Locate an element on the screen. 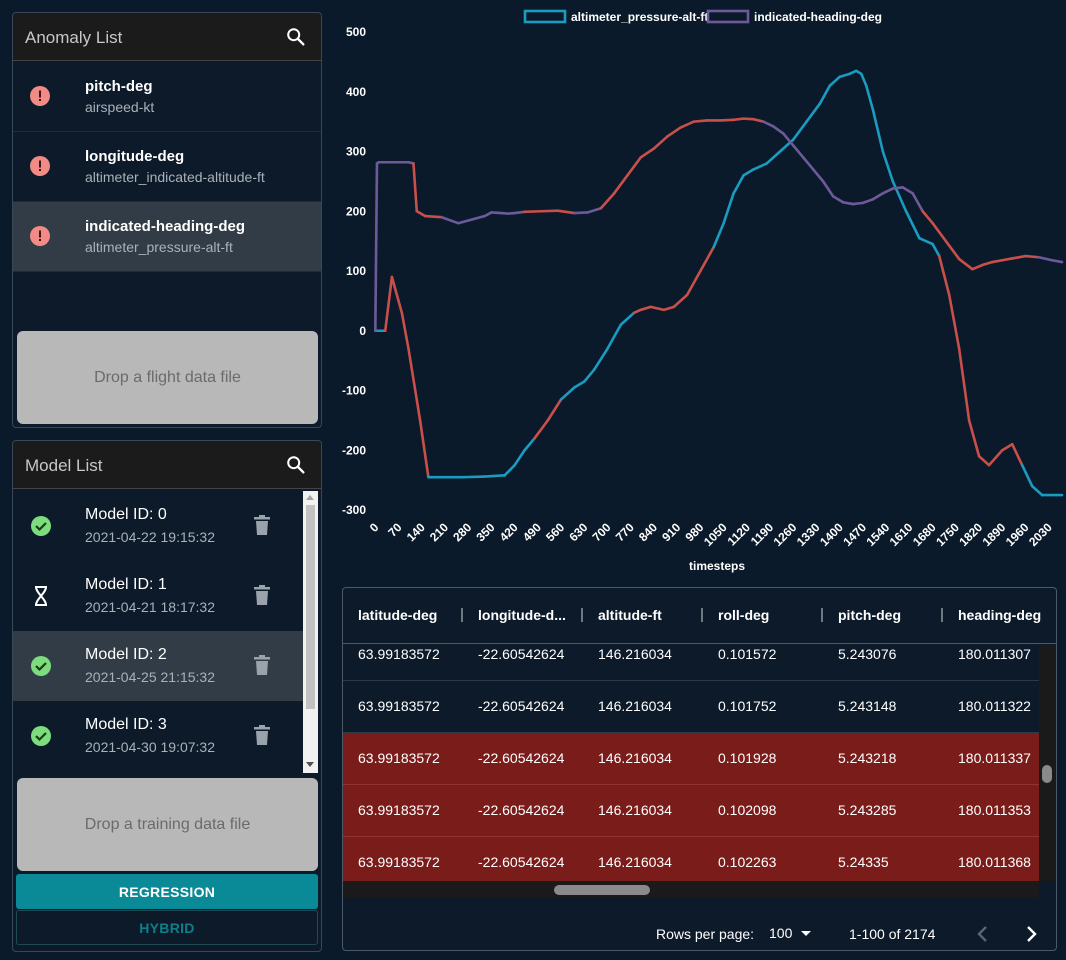 Image resolution: width=1066 pixels, height=960 pixels. scroll-down-arrow-icon is located at coordinates (310, 764).